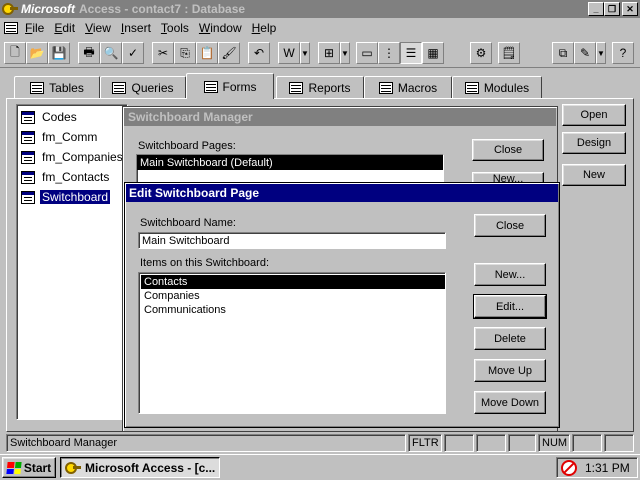  I want to click on status-fltr: FLTR, so click(425, 443).